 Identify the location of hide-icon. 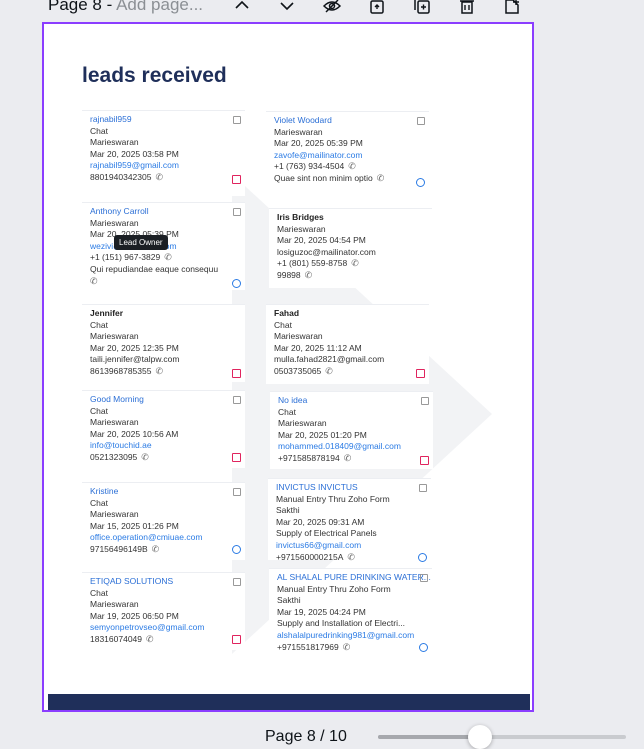
(332, 8).